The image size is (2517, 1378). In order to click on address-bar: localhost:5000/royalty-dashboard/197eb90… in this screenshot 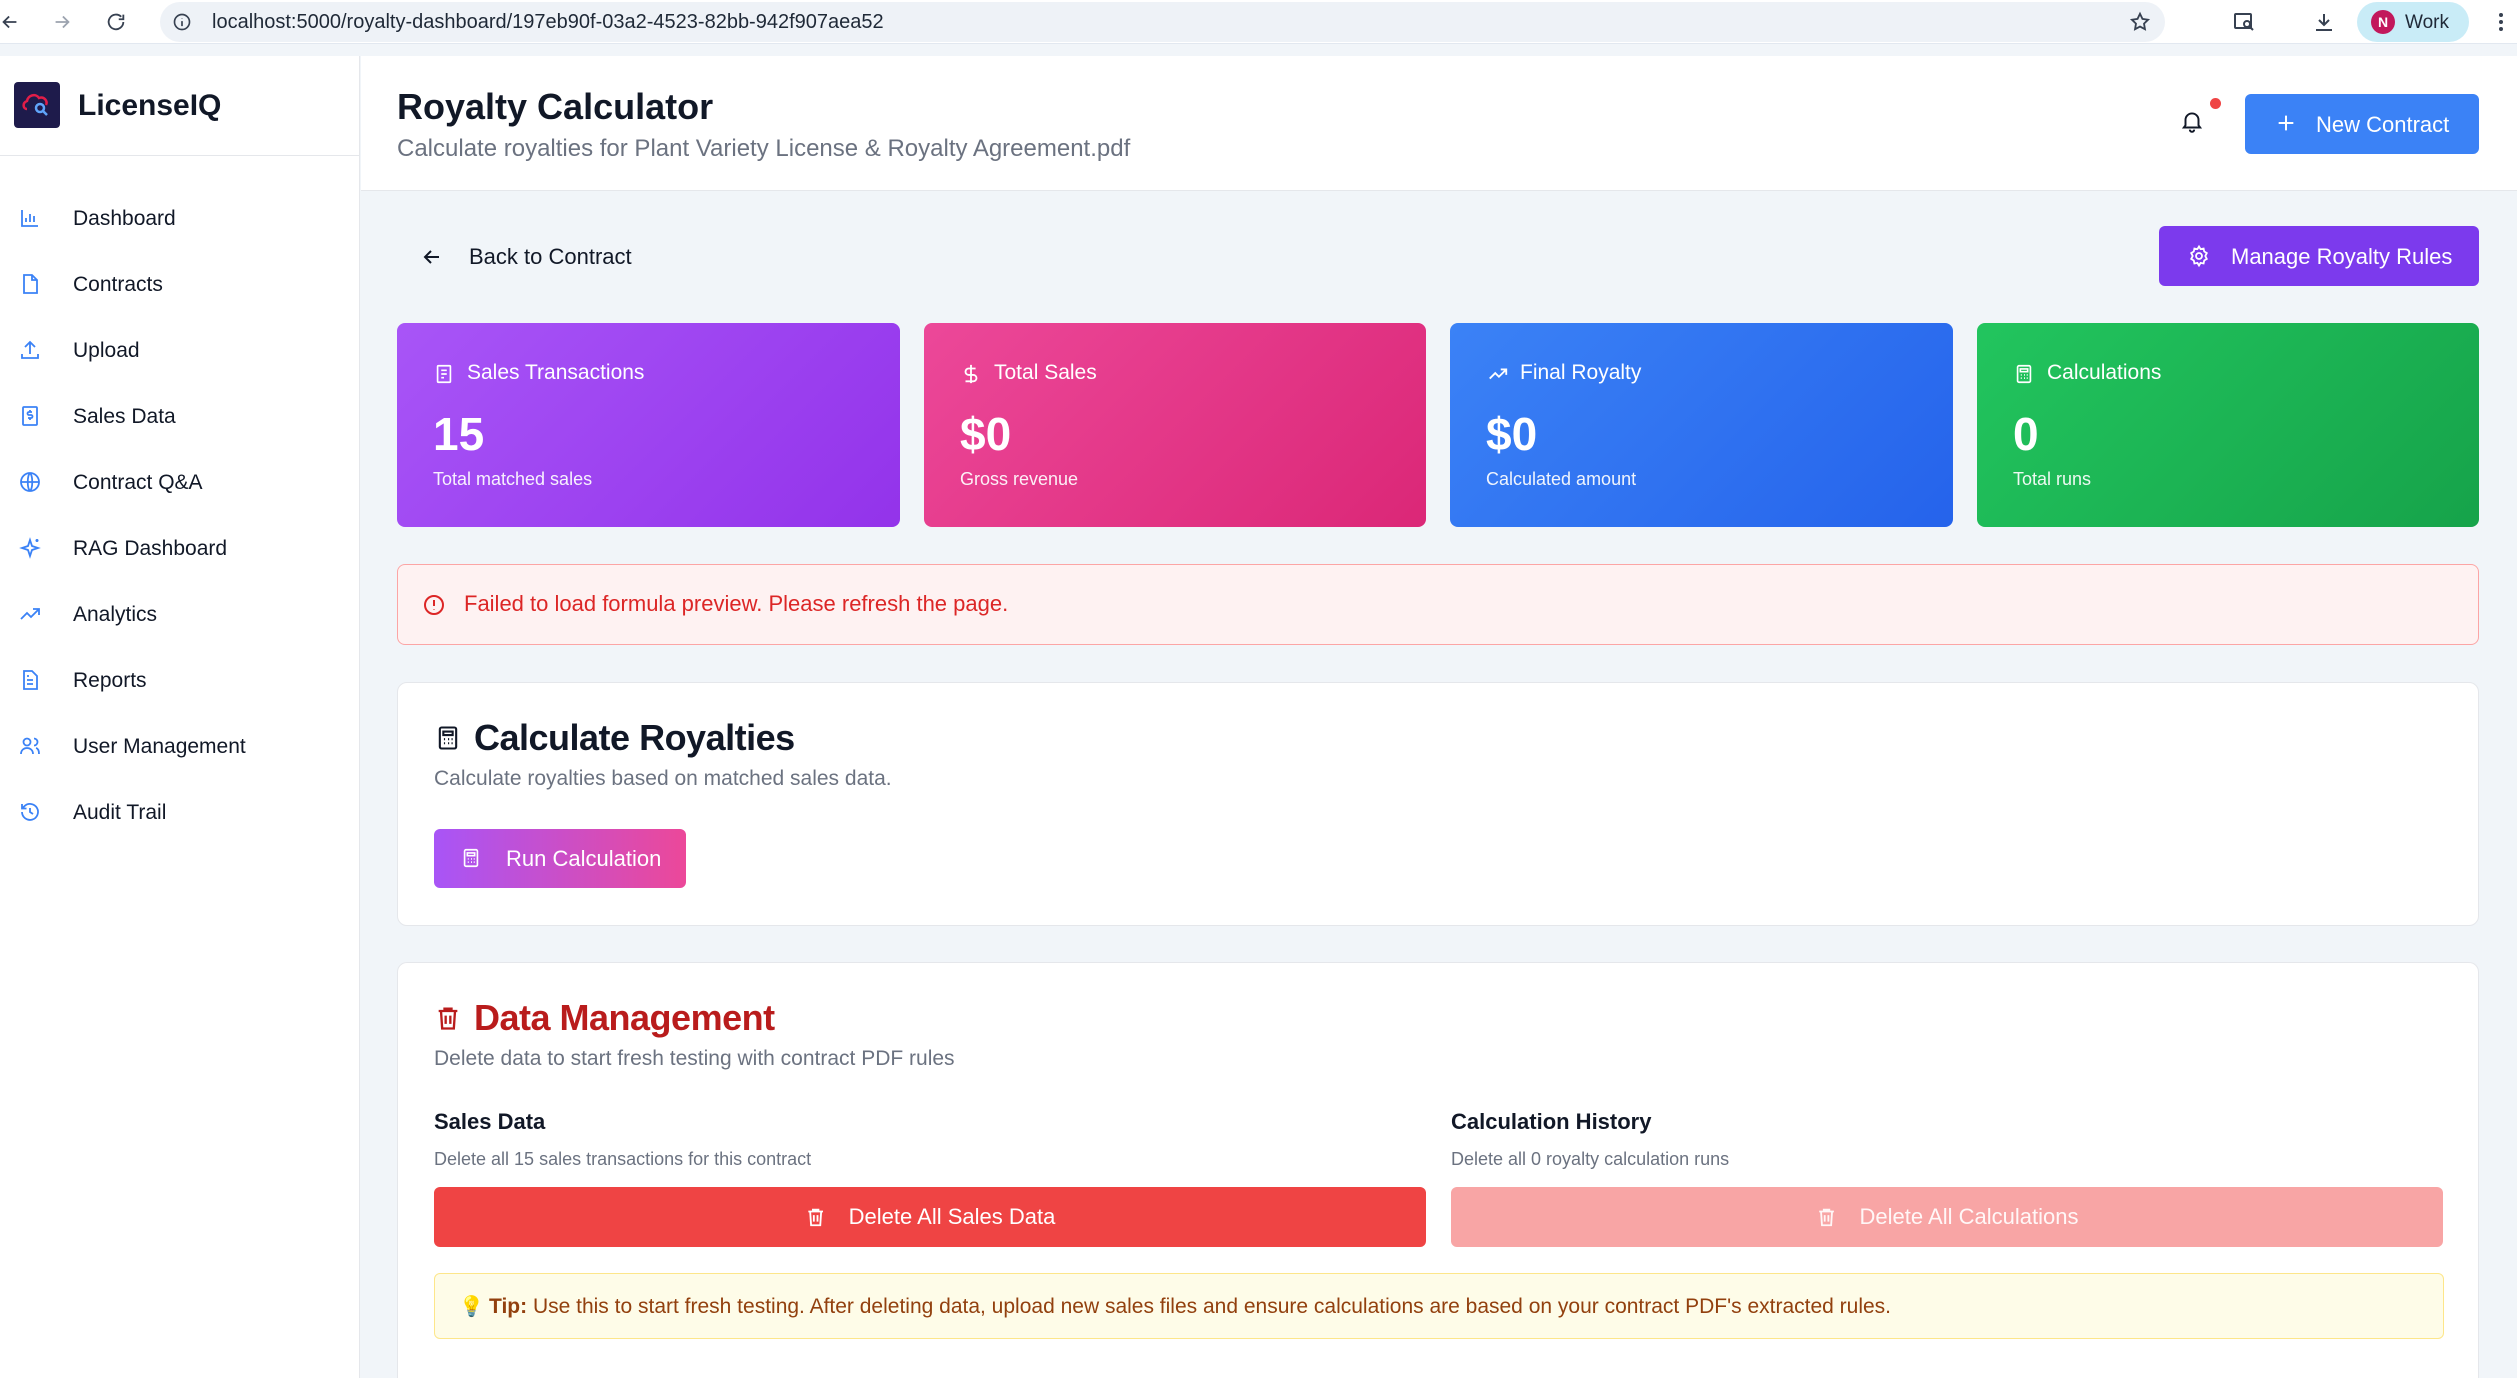, I will do `click(1162, 22)`.